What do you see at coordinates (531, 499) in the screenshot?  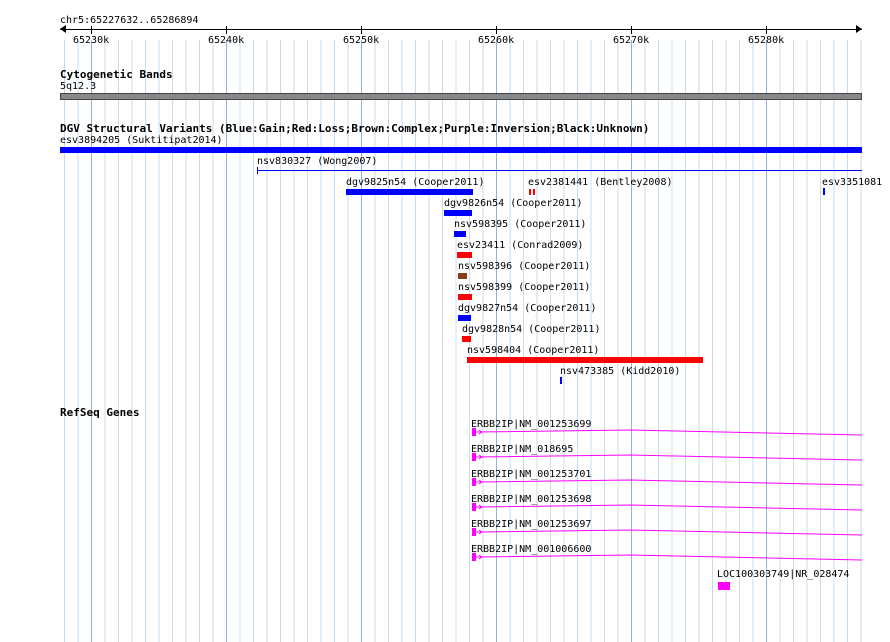 I see `gene-label: ERBB2IP|NM_001253698` at bounding box center [531, 499].